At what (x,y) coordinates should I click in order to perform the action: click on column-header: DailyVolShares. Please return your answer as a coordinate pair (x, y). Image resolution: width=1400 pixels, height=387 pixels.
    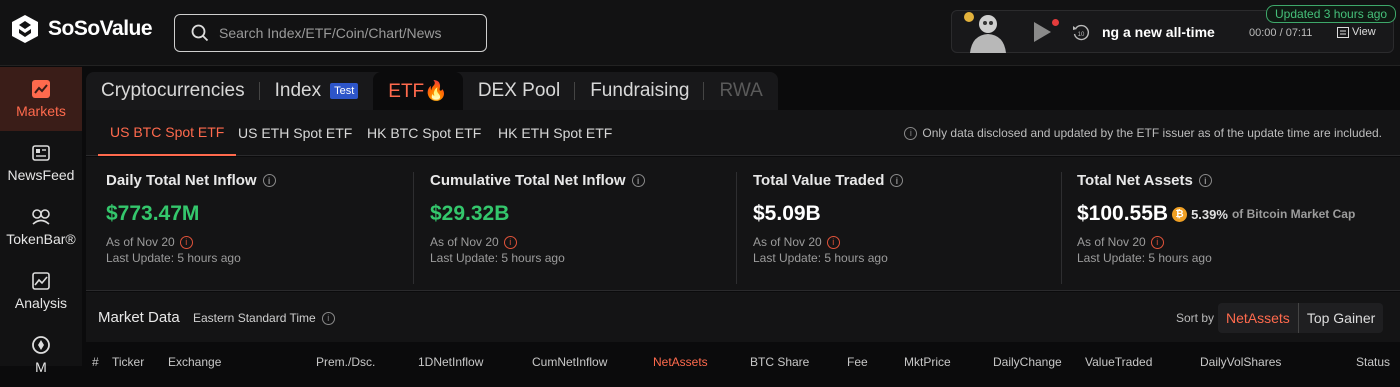
    Looking at the image, I should click on (1240, 362).